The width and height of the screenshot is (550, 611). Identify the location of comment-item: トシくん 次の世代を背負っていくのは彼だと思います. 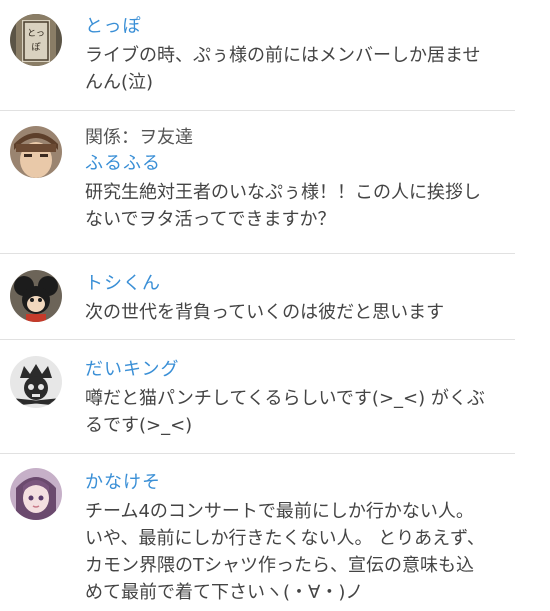
(257, 297).